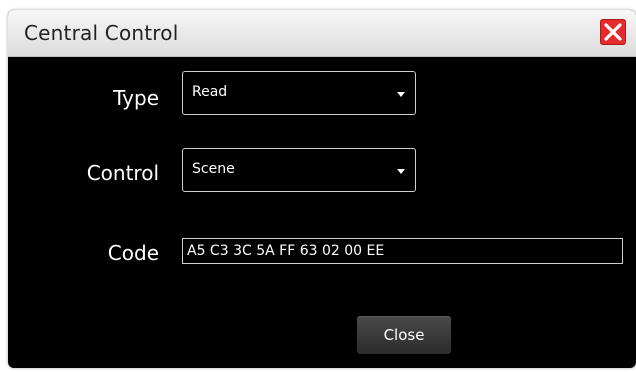 This screenshot has height=372, width=636. Describe the element at coordinates (286, 251) in the screenshot. I see `code-value: A5 C3 3C 5A FF 63 02 00 EE` at that location.